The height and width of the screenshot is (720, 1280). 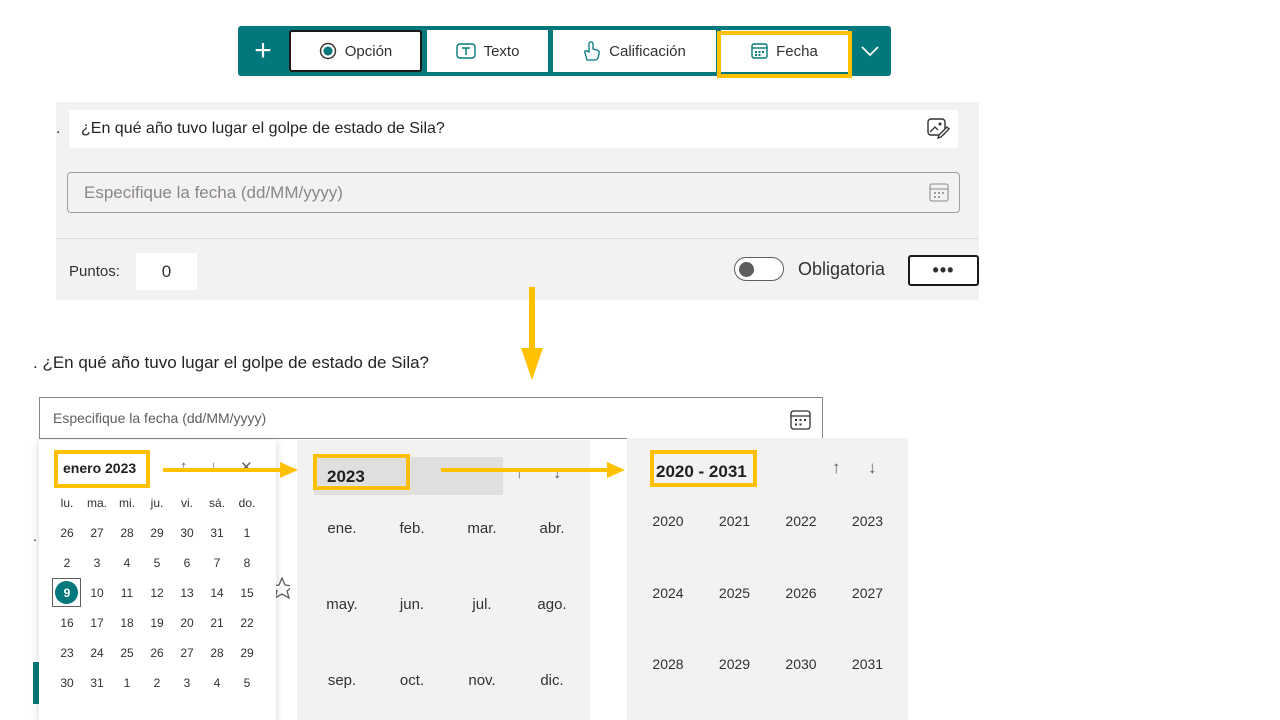 I want to click on month-cell: jul., so click(x=482, y=604).